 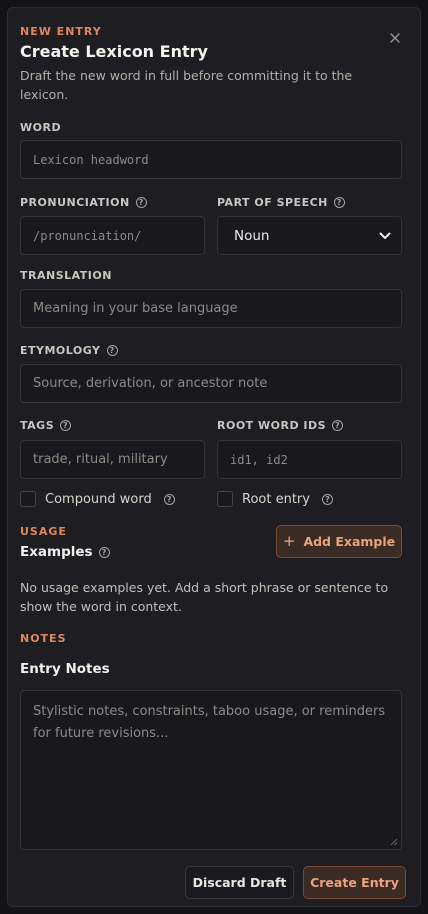 What do you see at coordinates (43, 638) in the screenshot?
I see `notes-eyebrow: NOTES` at bounding box center [43, 638].